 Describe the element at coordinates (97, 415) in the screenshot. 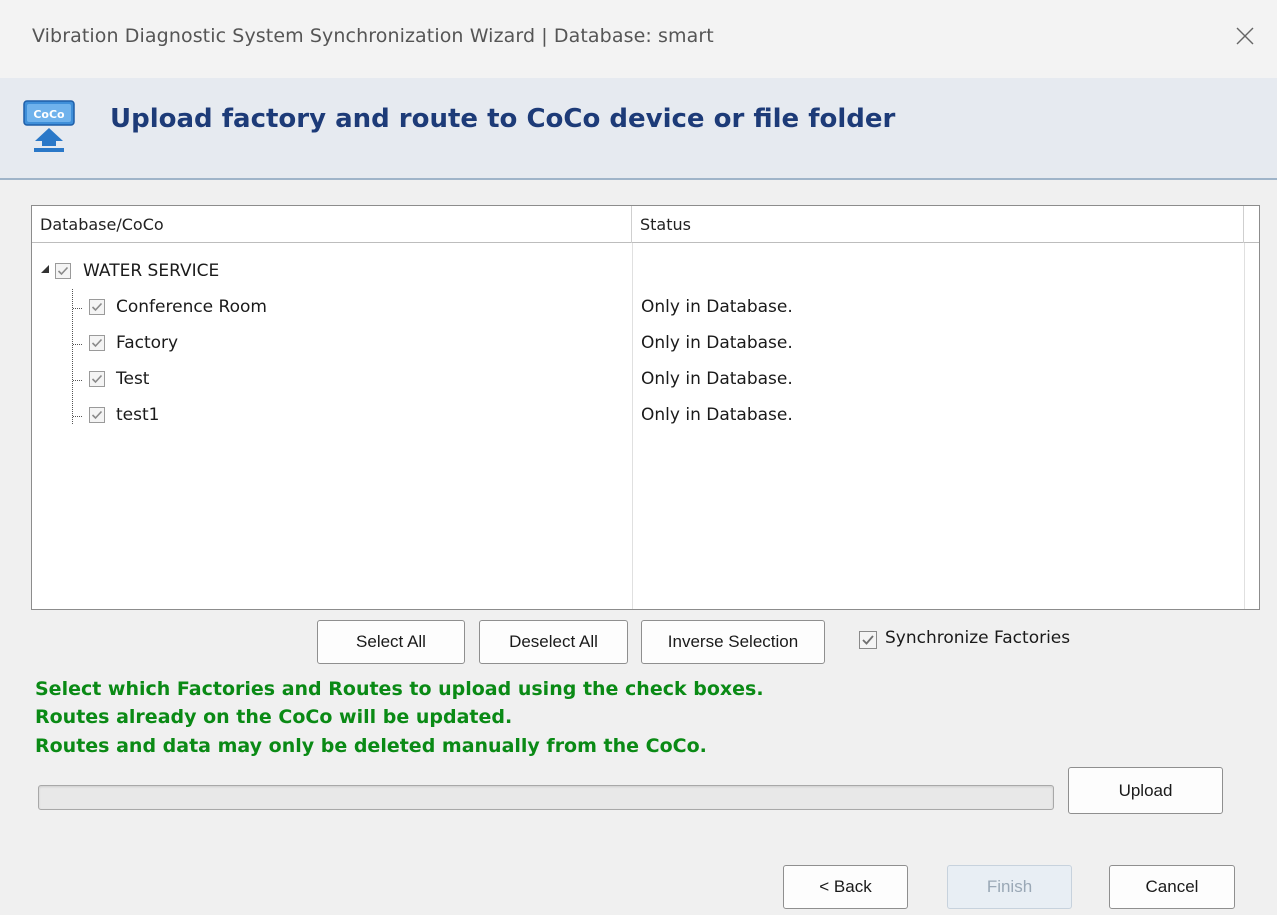

I see `test1-checkbox` at that location.